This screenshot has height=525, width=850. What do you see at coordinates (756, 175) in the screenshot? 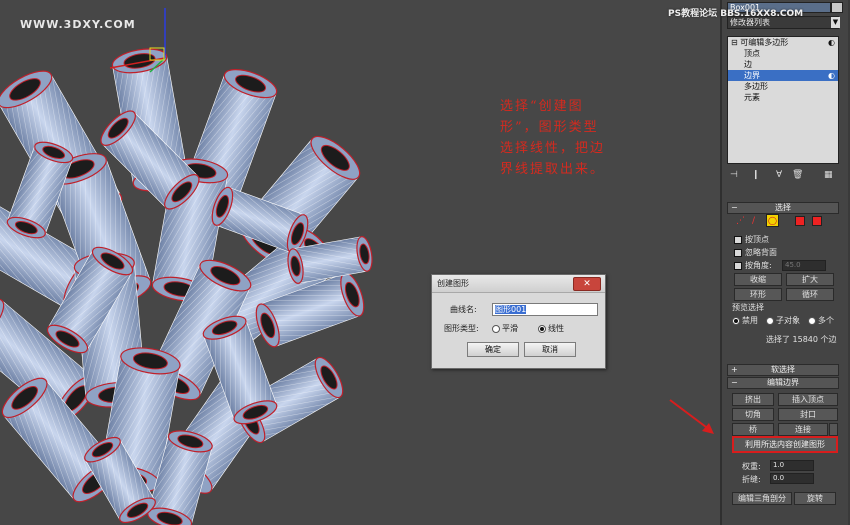
I see `show-end-result-icon: ❙` at bounding box center [756, 175].